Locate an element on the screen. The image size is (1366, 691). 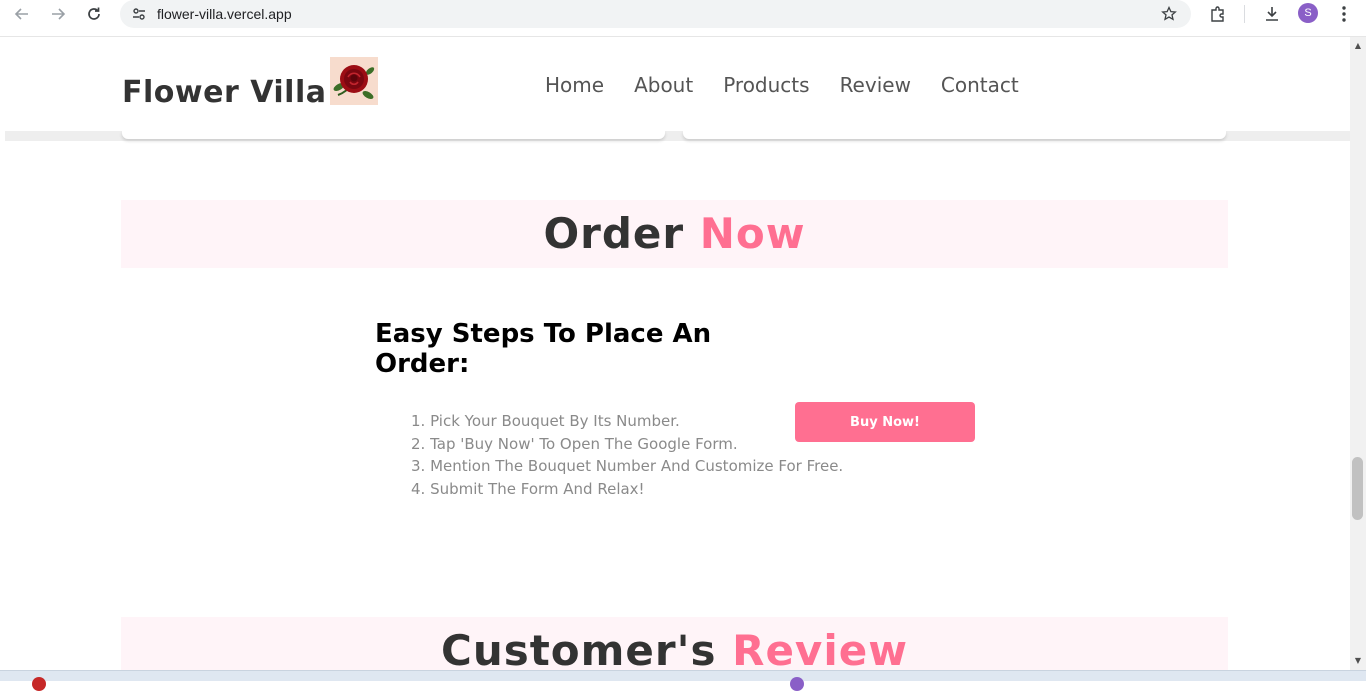
profile-avatar: S is located at coordinates (1308, 13).